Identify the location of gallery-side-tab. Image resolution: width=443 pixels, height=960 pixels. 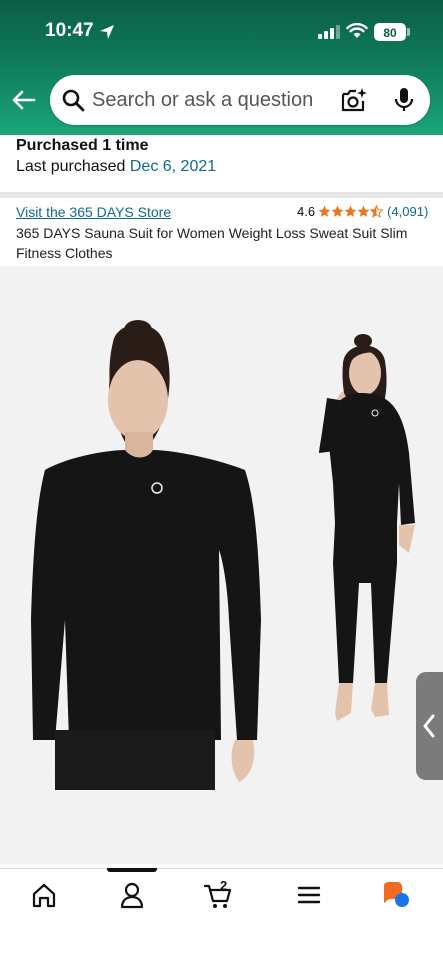
(429, 726).